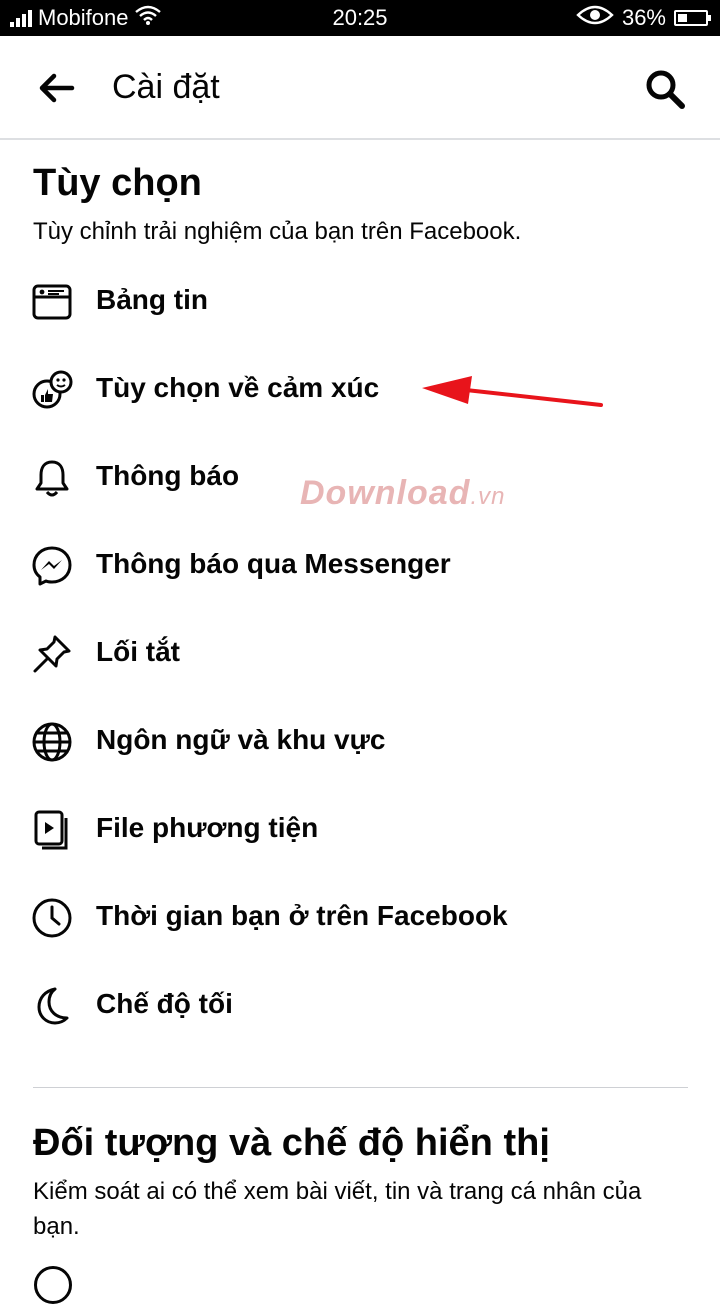 Image resolution: width=720 pixels, height=1304 pixels. I want to click on annotation-arrow, so click(512, 391).